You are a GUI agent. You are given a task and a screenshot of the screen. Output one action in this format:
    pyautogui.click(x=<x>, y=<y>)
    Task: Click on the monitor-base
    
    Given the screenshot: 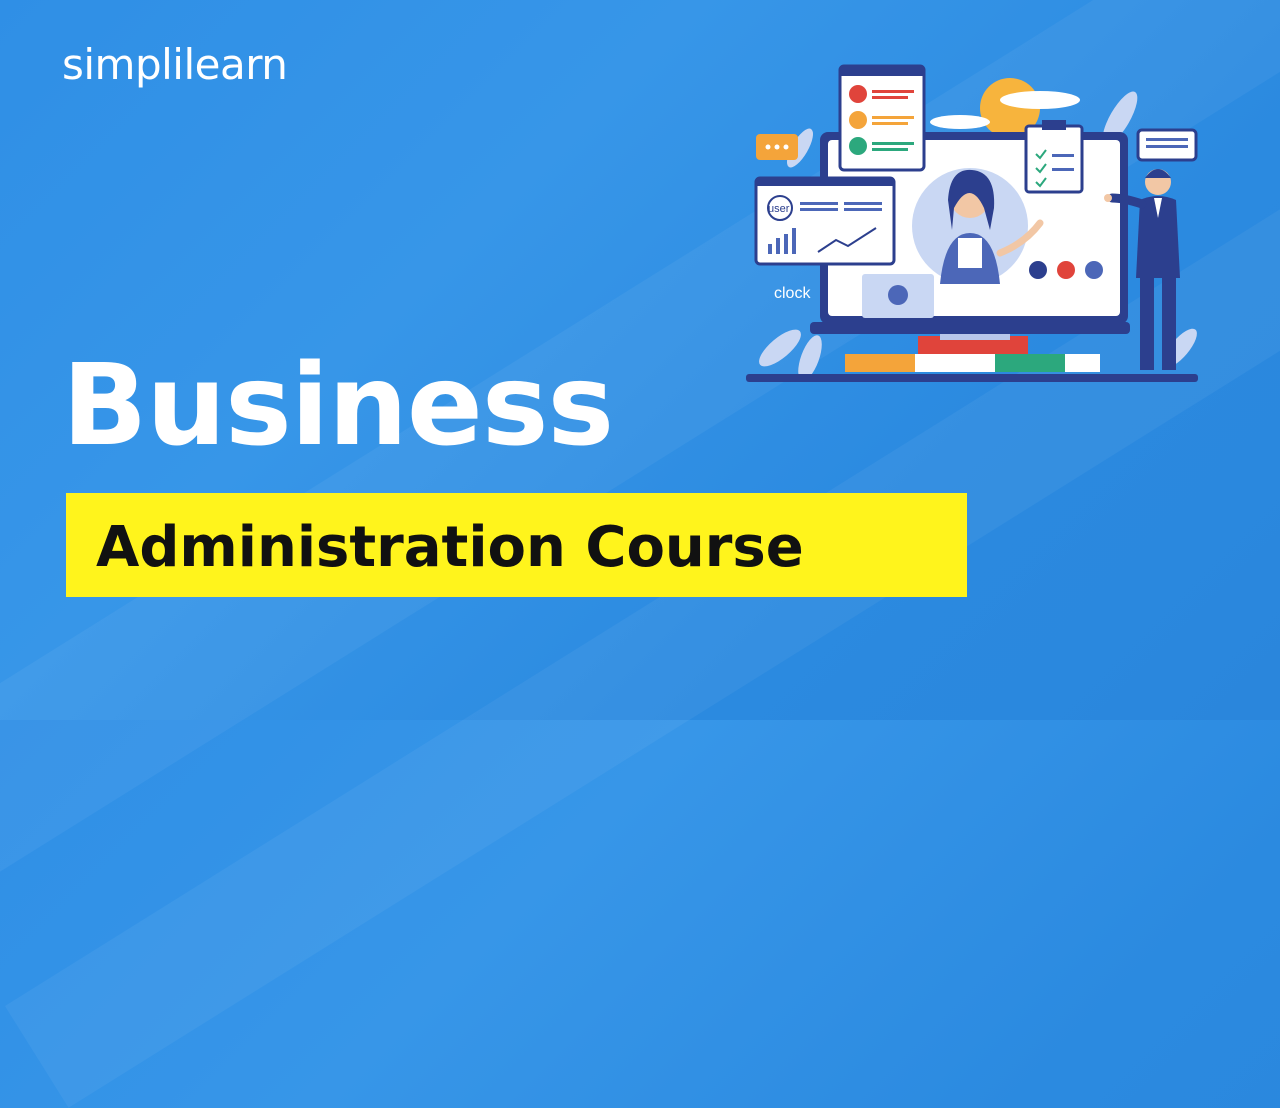 What is the action you would take?
    pyautogui.click(x=970, y=328)
    